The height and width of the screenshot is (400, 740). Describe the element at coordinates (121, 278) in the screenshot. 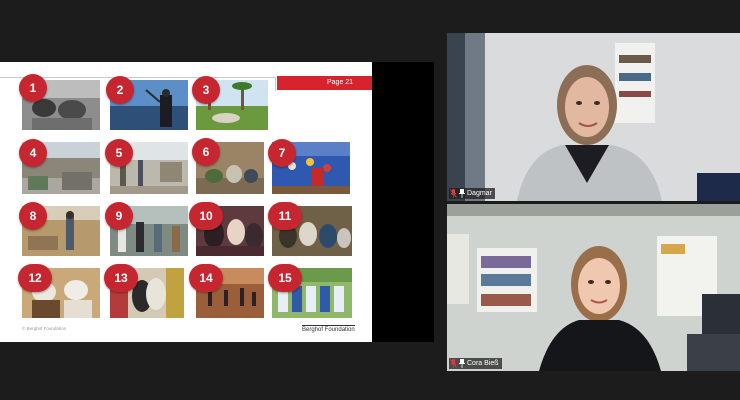

I see `photo-number-badge: 13` at that location.